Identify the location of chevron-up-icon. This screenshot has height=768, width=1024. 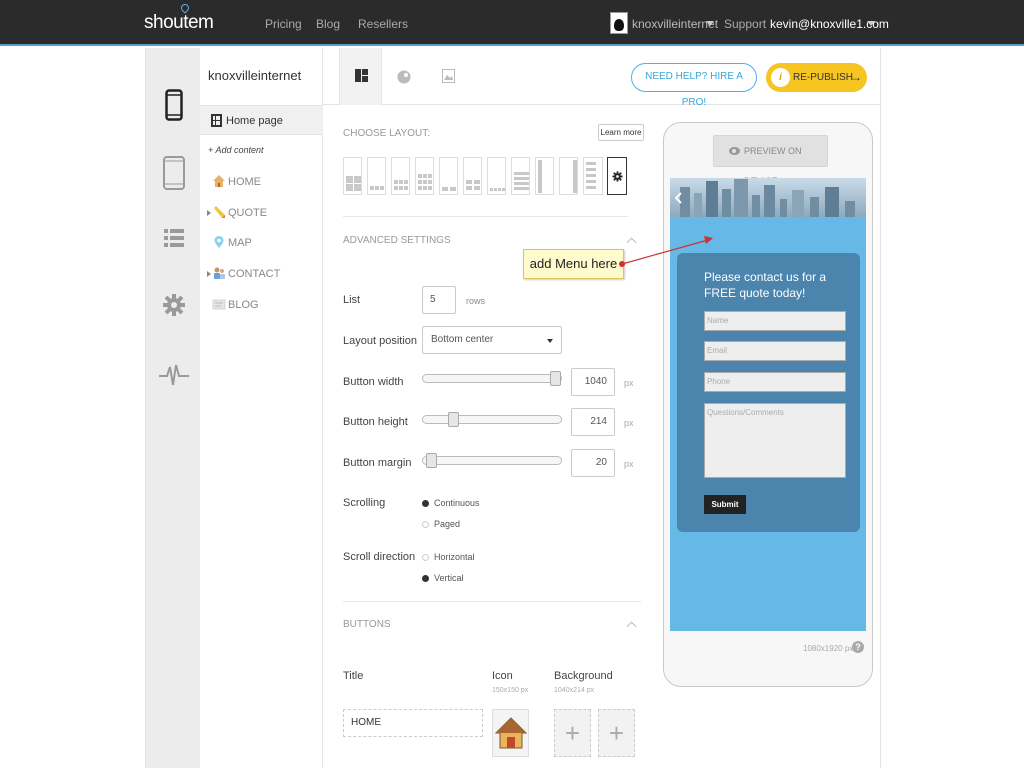
(631, 626).